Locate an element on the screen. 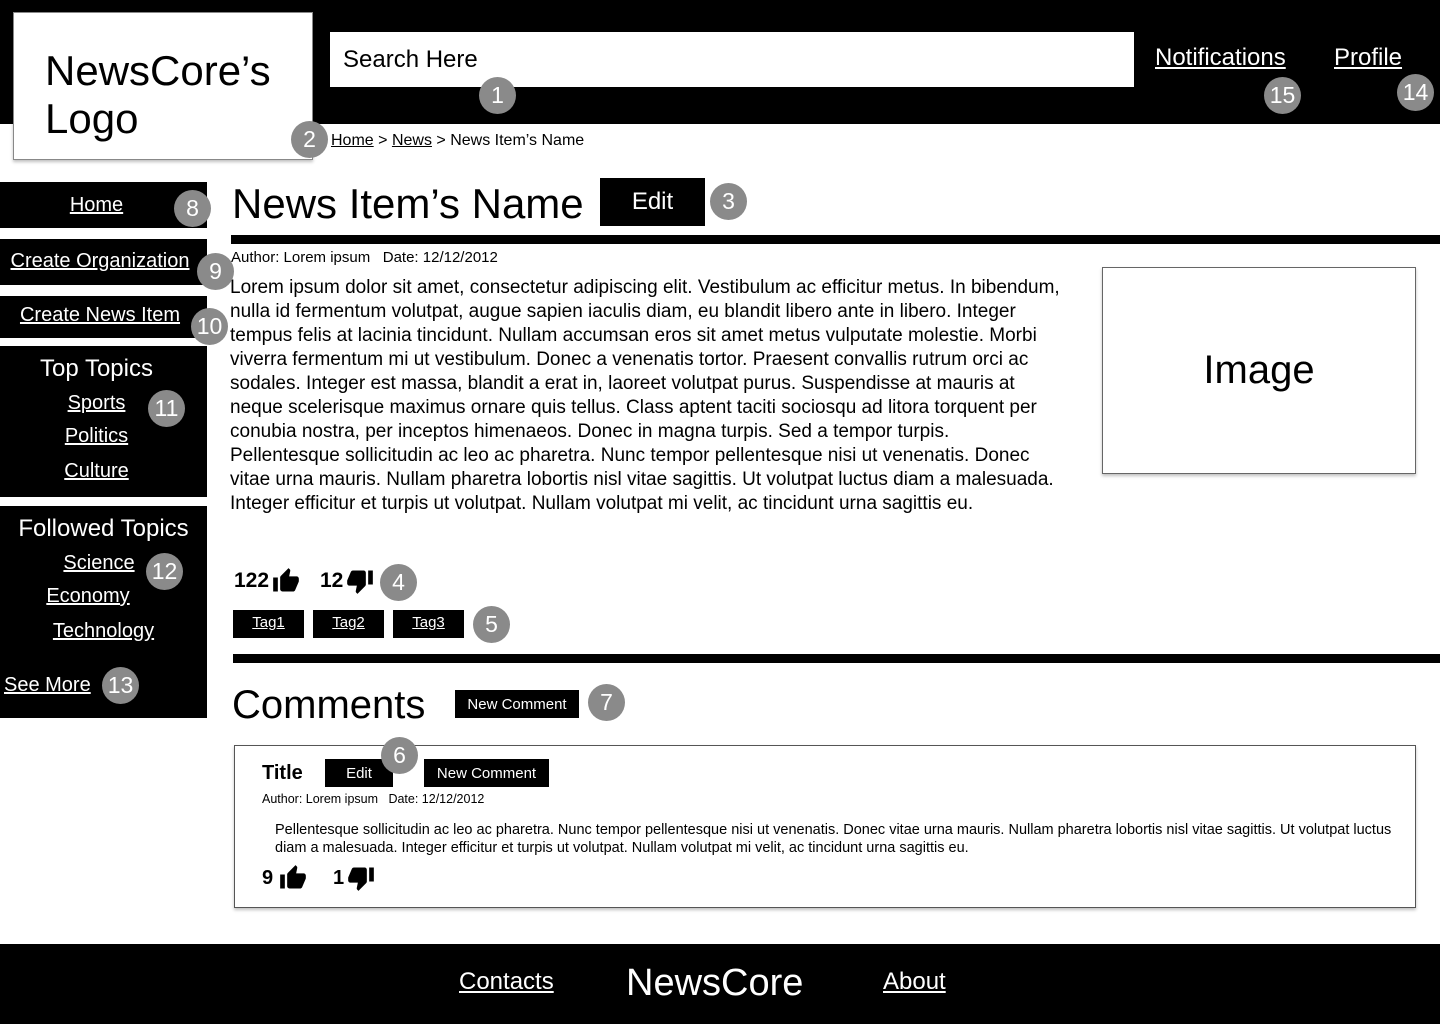  footer: Contacts NewsCore About is located at coordinates (720, 984).